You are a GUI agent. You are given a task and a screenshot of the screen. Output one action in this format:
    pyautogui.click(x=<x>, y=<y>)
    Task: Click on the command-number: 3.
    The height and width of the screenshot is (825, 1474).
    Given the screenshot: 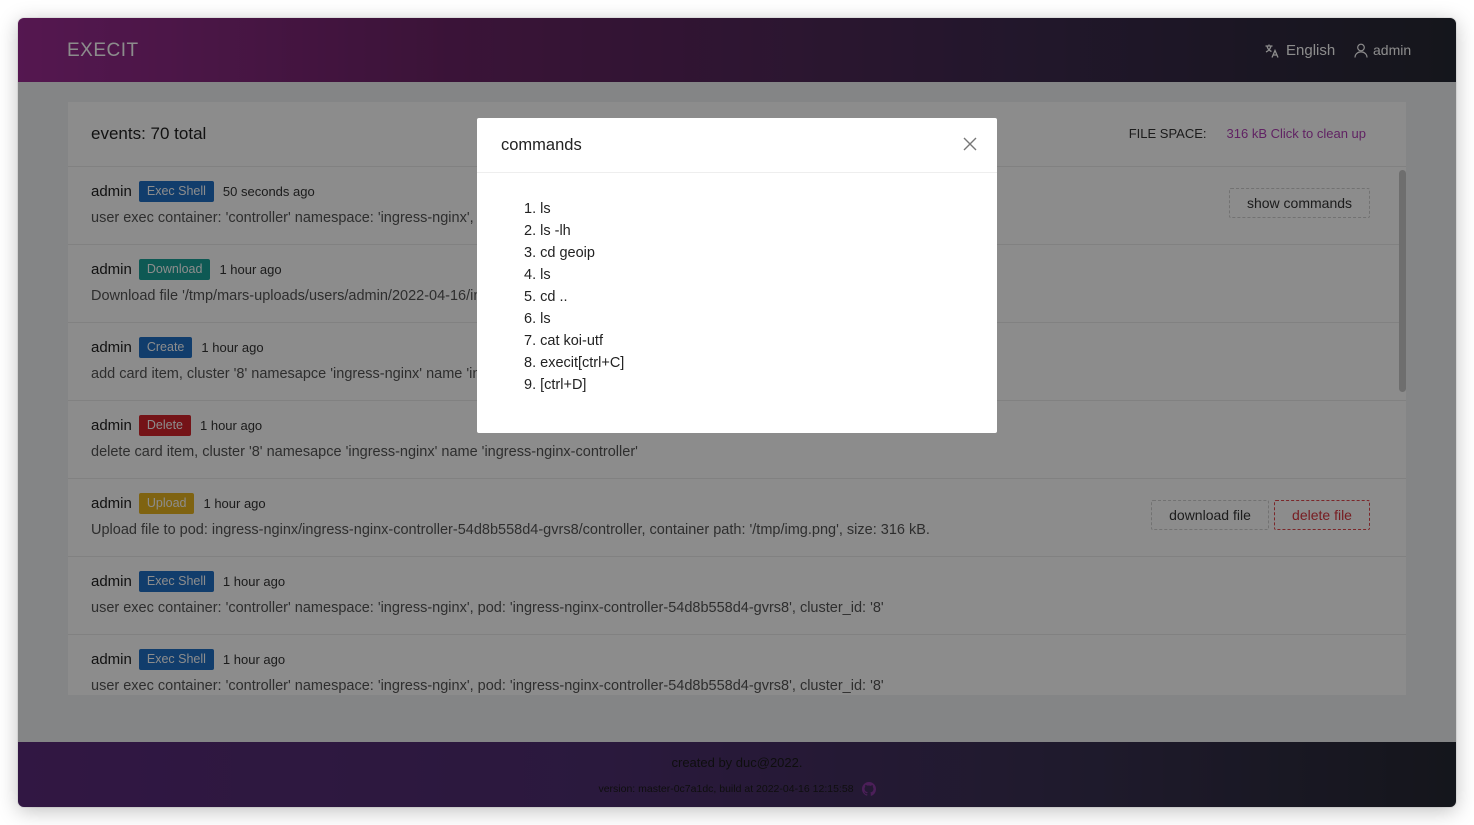 What is the action you would take?
    pyautogui.click(x=532, y=253)
    